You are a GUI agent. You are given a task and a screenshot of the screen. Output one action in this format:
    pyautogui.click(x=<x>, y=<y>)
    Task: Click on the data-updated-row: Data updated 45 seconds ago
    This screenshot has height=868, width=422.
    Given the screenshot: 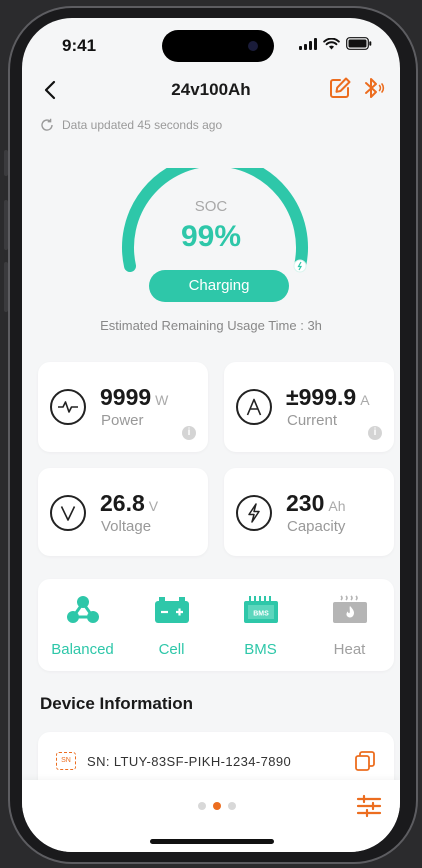 What is the action you would take?
    pyautogui.click(x=131, y=125)
    